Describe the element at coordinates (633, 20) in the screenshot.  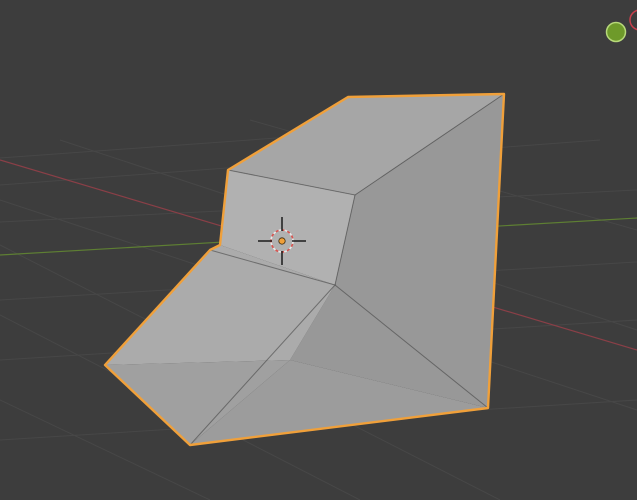
I see `gizmo-x-axis-ball` at that location.